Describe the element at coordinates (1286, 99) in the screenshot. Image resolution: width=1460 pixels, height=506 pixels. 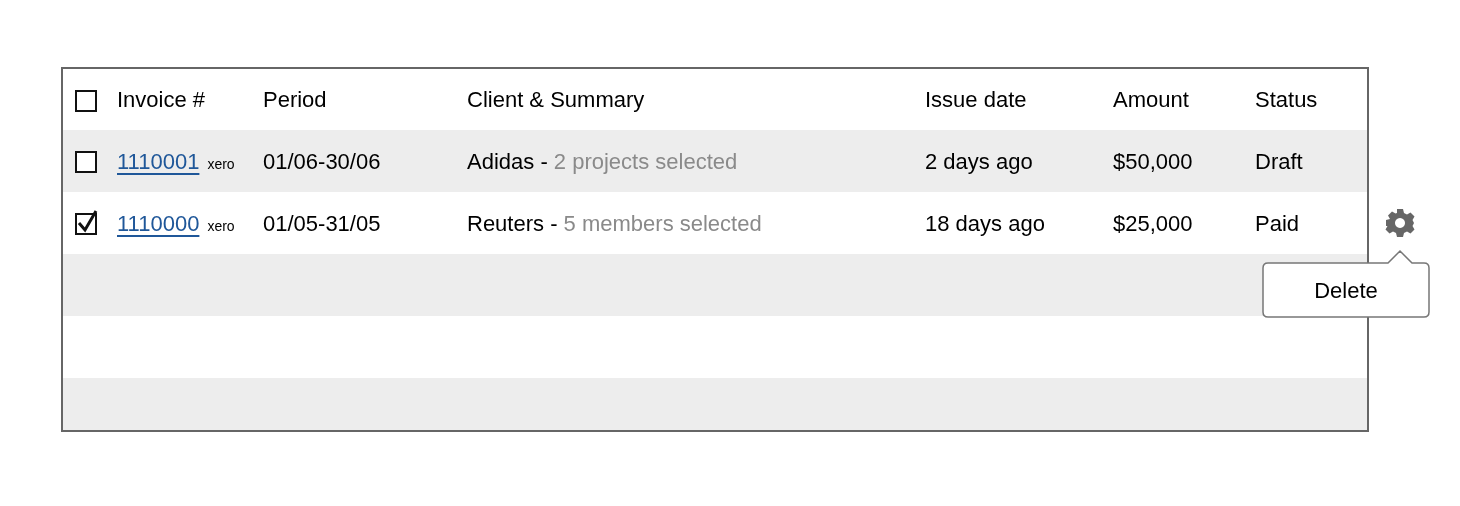
I see `column-header: Status` at that location.